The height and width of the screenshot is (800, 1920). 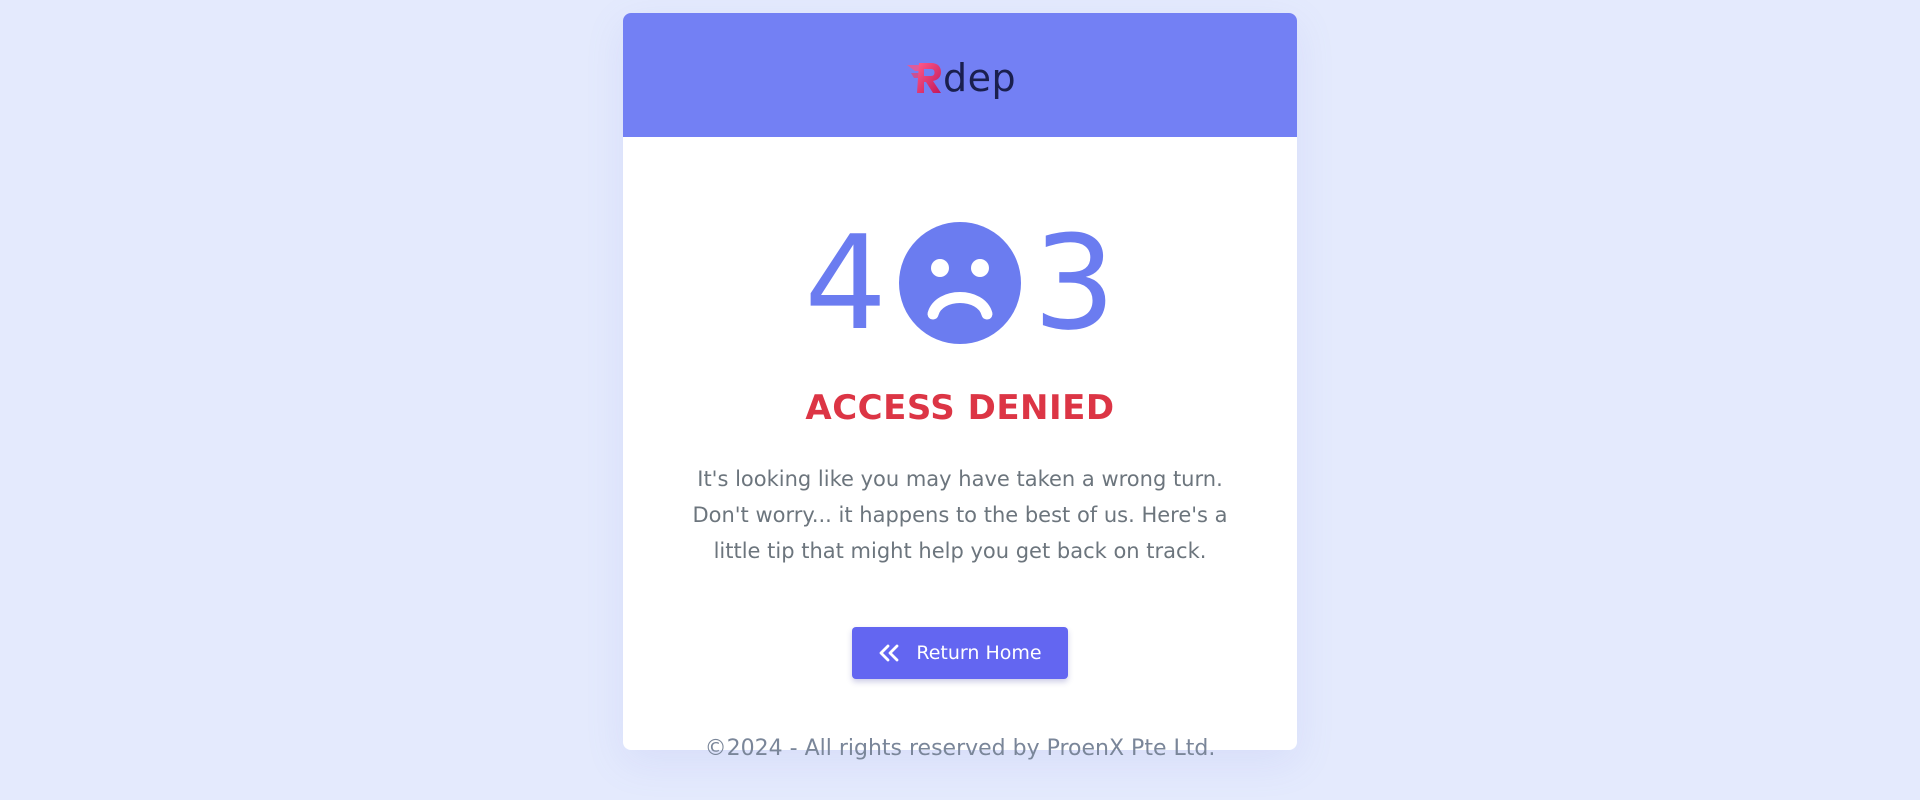 What do you see at coordinates (924, 78) in the screenshot?
I see `logo-mark-icon` at bounding box center [924, 78].